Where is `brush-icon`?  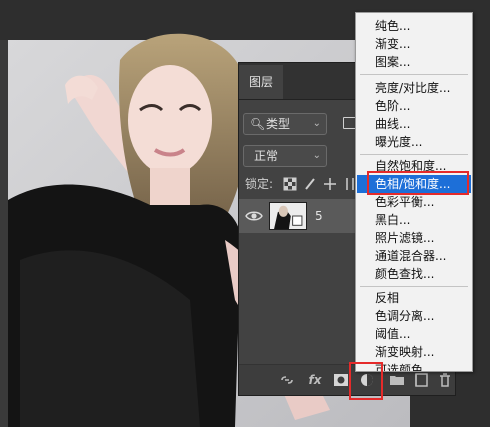
brush-icon is located at coordinates (310, 184).